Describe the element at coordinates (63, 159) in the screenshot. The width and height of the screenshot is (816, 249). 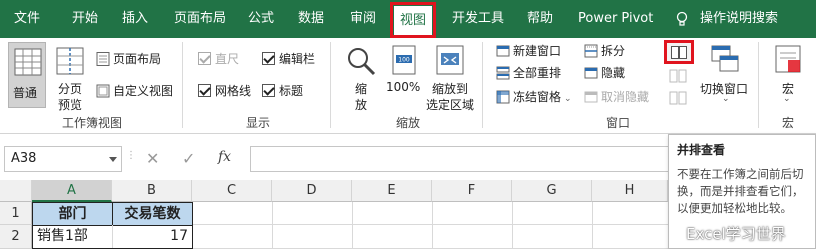
I see `name-box: A38` at that location.